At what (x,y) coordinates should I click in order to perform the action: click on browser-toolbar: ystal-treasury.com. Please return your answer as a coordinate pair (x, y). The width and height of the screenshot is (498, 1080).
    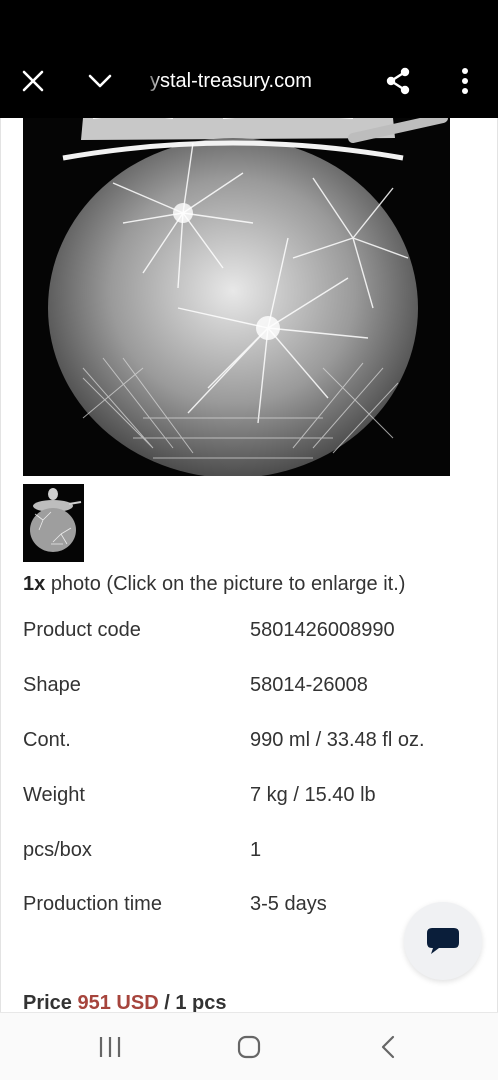
    Looking at the image, I should click on (249, 81).